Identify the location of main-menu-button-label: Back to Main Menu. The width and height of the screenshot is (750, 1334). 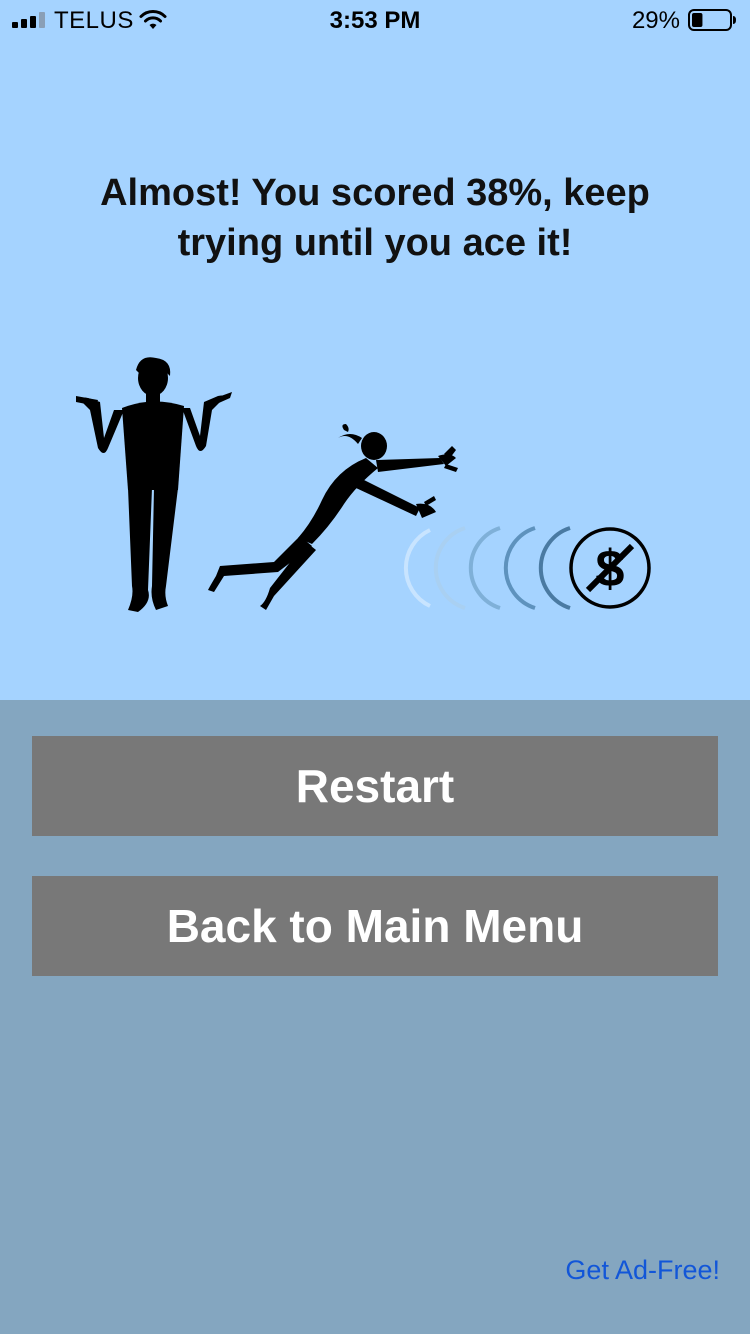
(375, 926).